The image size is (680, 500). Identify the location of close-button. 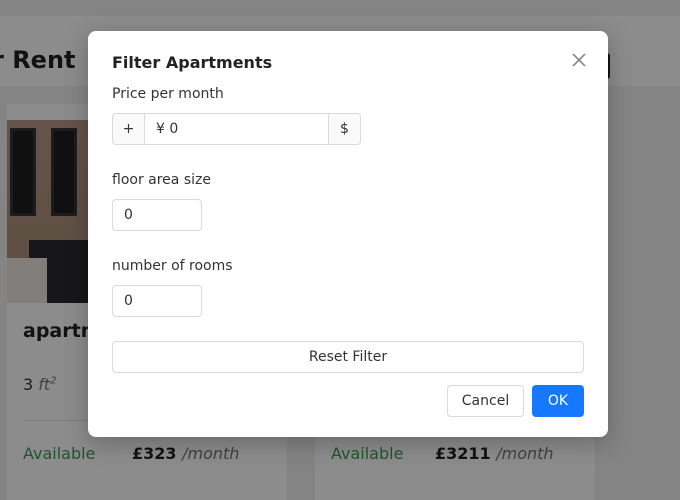
(579, 60).